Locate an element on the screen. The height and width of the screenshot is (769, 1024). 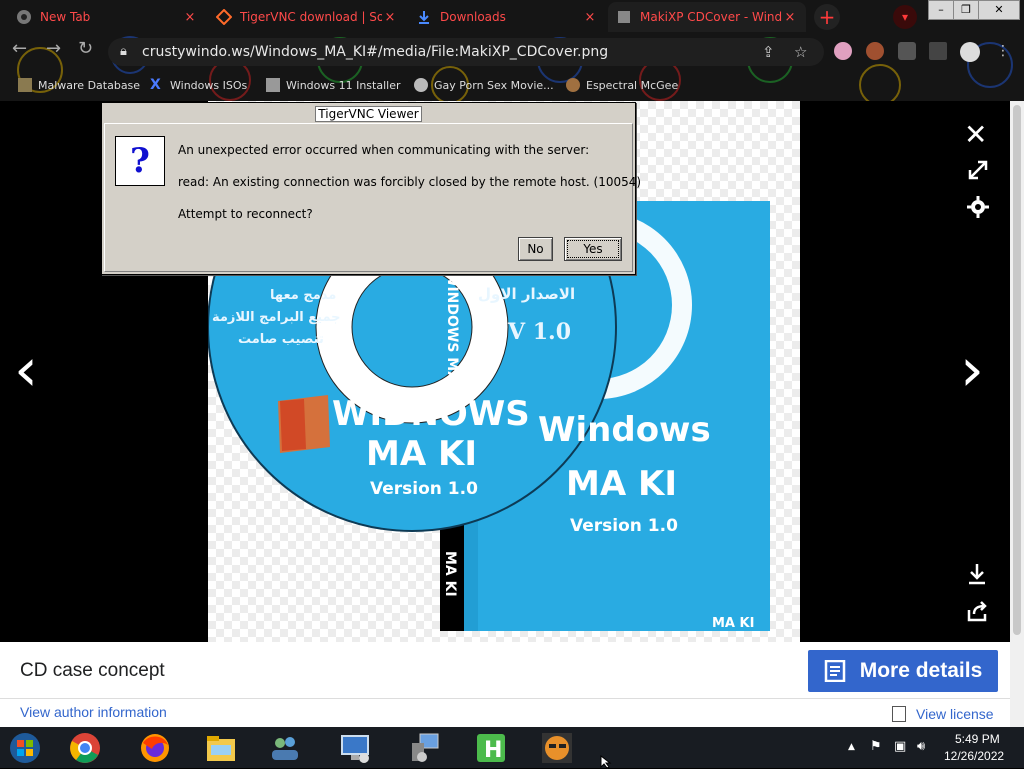
remote-desktop-taskbar-icon is located at coordinates (355, 748).